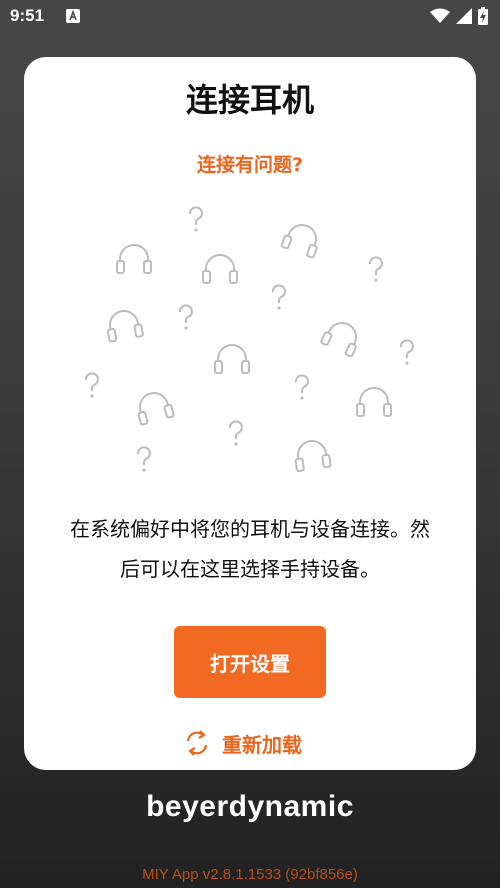 The image size is (500, 888). Describe the element at coordinates (464, 16) in the screenshot. I see `signal-icon` at that location.